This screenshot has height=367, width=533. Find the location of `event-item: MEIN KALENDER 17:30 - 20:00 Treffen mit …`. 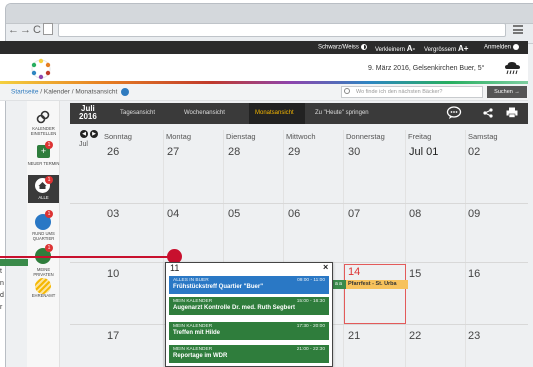

event-item: MEIN KALENDER 17:30 - 20:00 Treffen mit … is located at coordinates (249, 331).